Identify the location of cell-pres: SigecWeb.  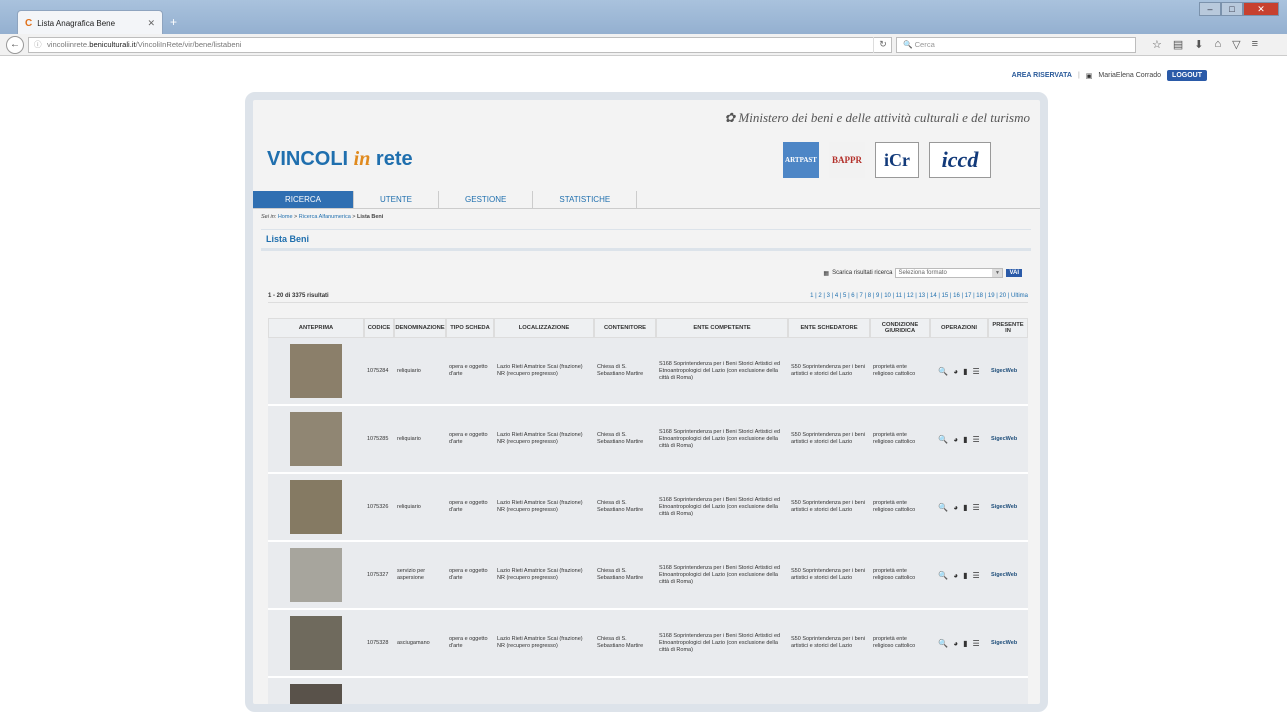
(1008, 576).